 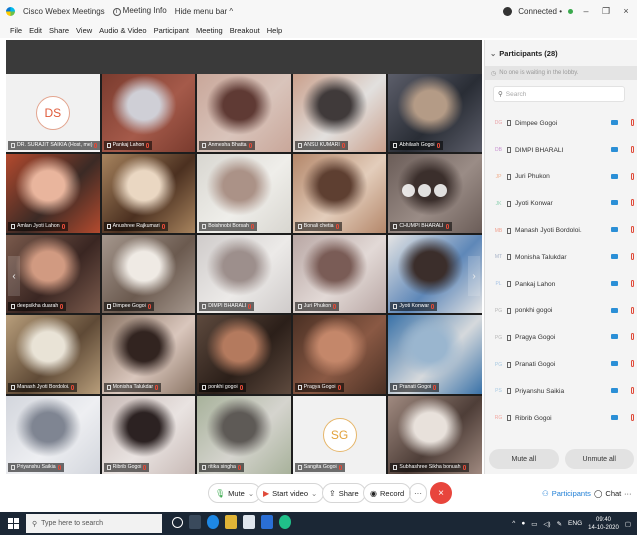 I want to click on video-tile: DS DR. SURAJIT SAIKIA (Host, me), so click(x=53, y=113).